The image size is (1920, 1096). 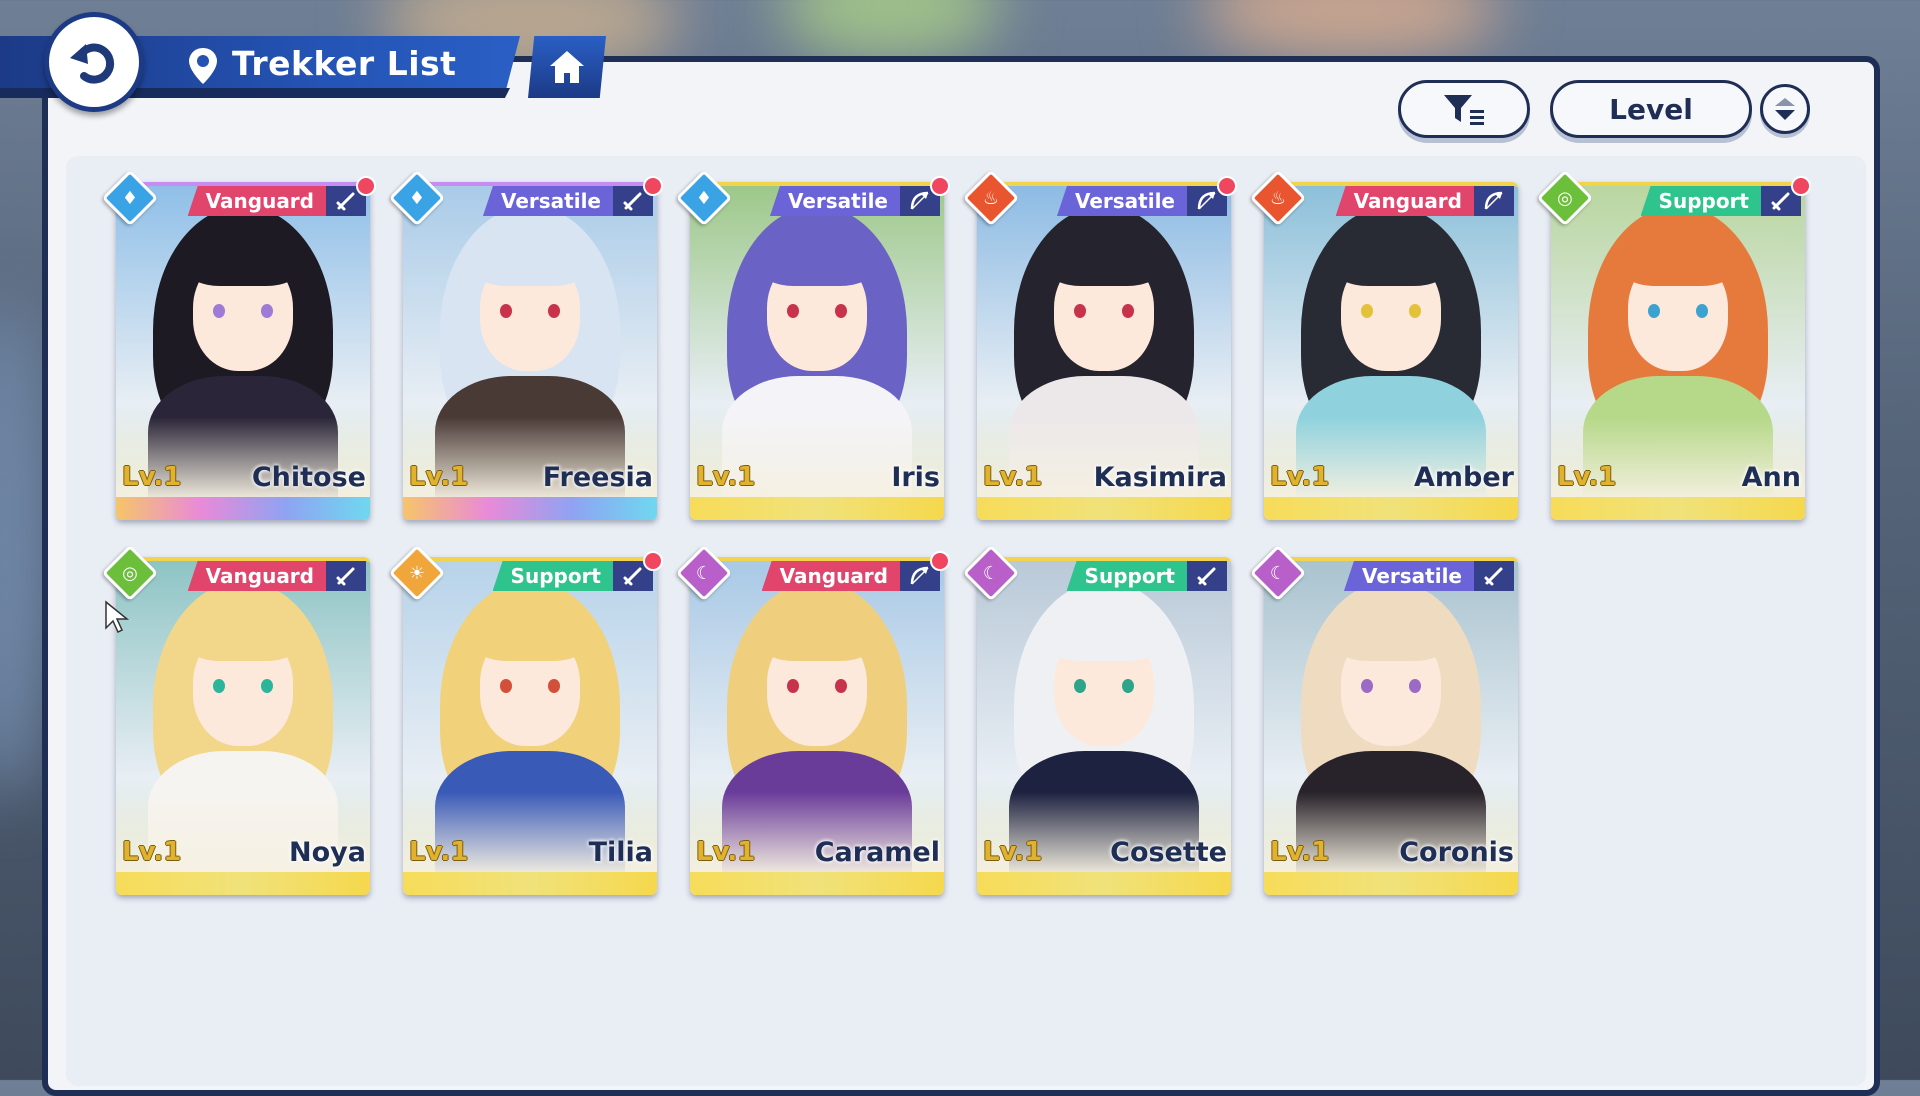 I want to click on trekker-card: Lv.1 Caramel Vanguard ☾, so click(x=812, y=719).